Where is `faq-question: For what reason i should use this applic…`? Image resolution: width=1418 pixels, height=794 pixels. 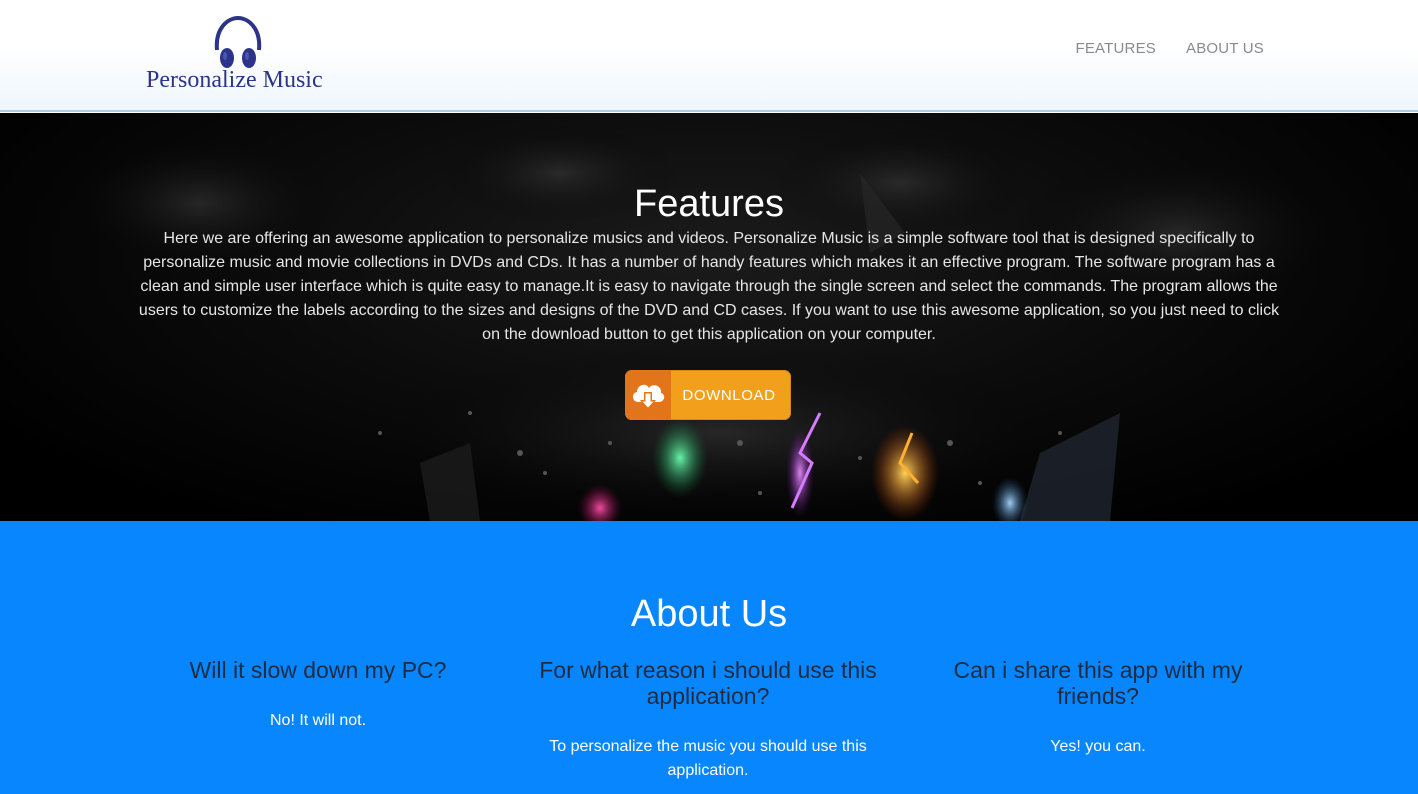 faq-question: For what reason i should use this applic… is located at coordinates (708, 683).